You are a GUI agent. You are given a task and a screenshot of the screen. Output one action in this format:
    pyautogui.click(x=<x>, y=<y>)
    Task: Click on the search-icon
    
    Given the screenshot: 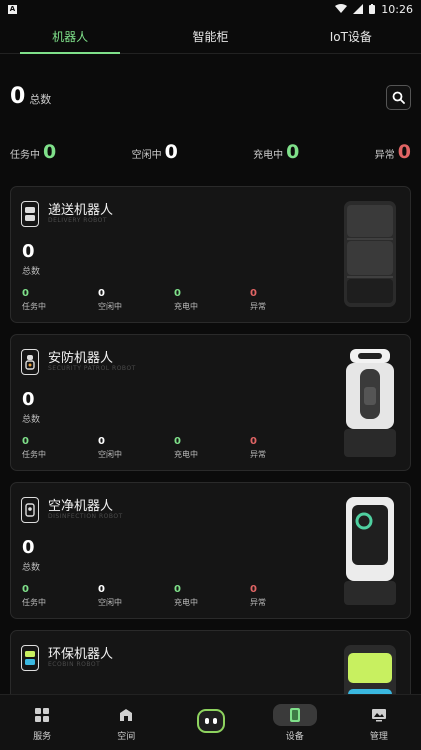 What is the action you would take?
    pyautogui.click(x=398, y=97)
    